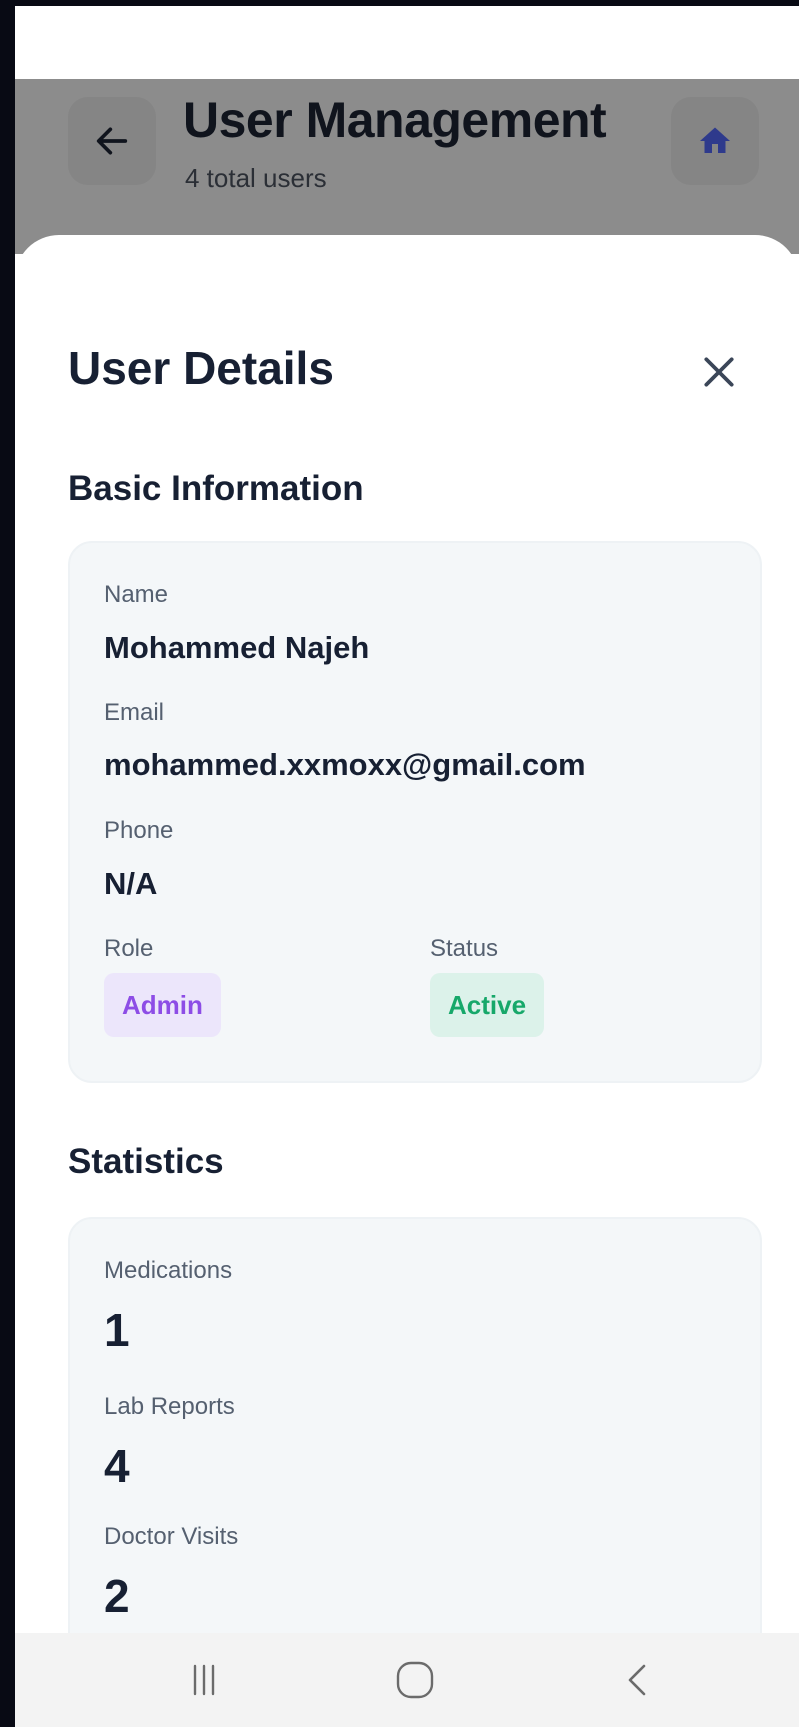 This screenshot has height=1727, width=799. Describe the element at coordinates (168, 1270) in the screenshot. I see `medications-label: Medications` at that location.